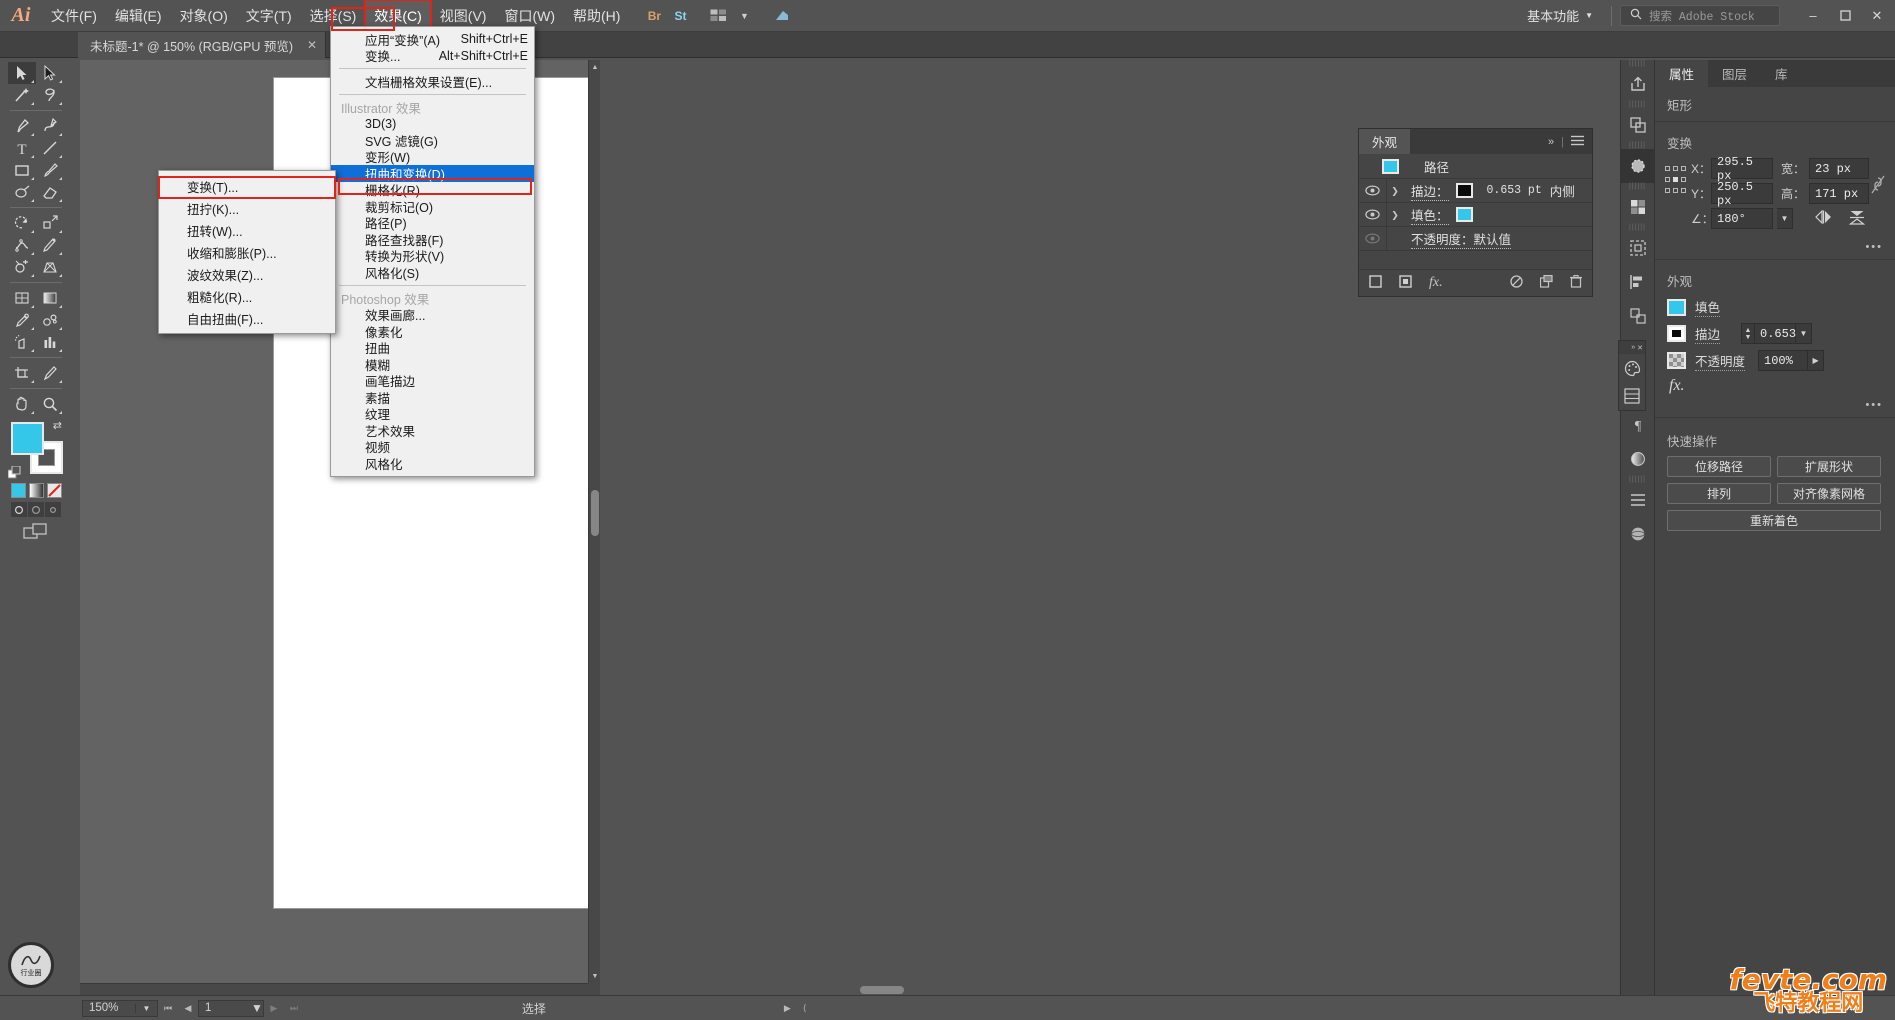 The width and height of the screenshot is (1895, 1020). What do you see at coordinates (1640, 348) in the screenshot?
I see `close-icon: ✕` at bounding box center [1640, 348].